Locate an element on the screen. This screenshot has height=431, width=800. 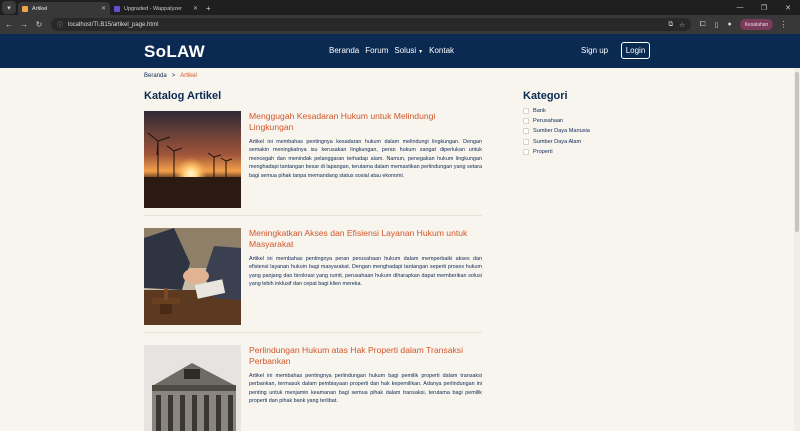
translate-icon: ⧉ is located at coordinates (671, 25).